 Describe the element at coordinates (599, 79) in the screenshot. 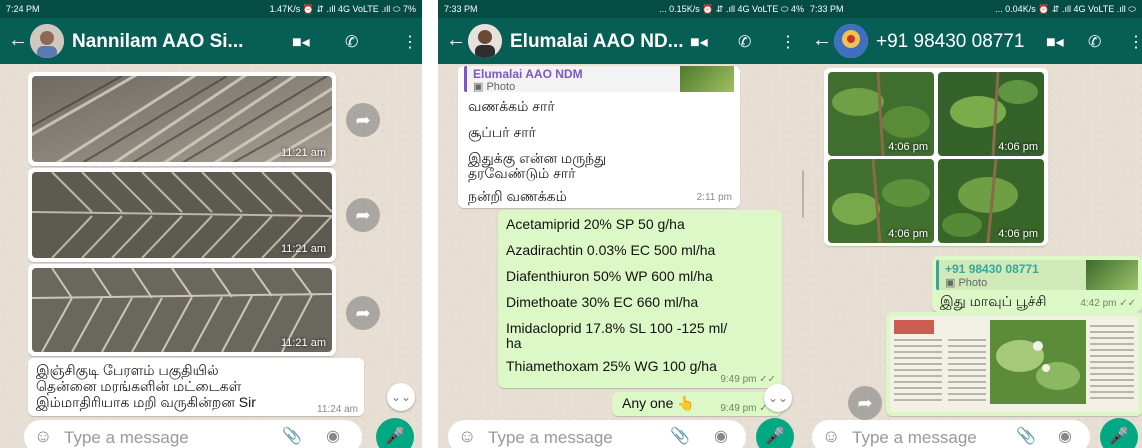

I see `quoted-message: Elumalai AAO NDM ▣ Photo` at that location.